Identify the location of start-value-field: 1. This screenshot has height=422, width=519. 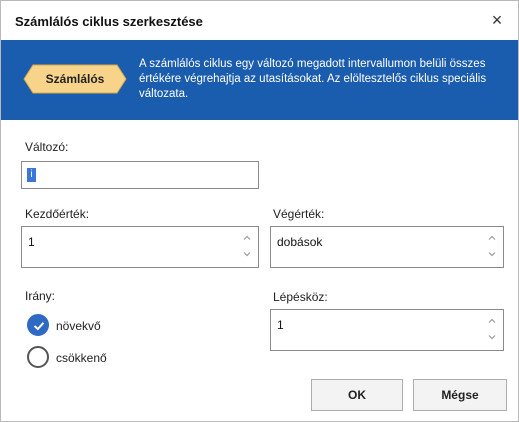
(140, 247).